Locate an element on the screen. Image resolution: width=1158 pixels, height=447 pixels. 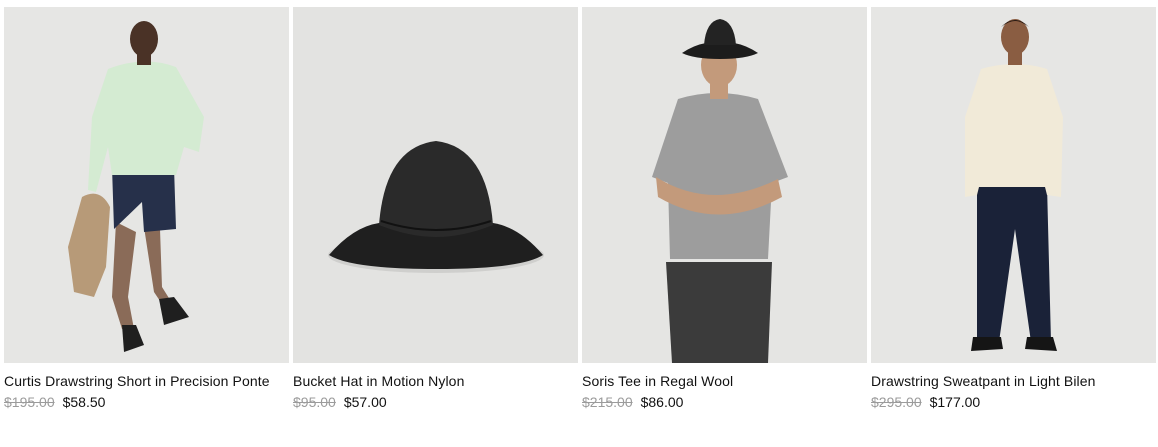
original-price: $95.00 is located at coordinates (314, 402).